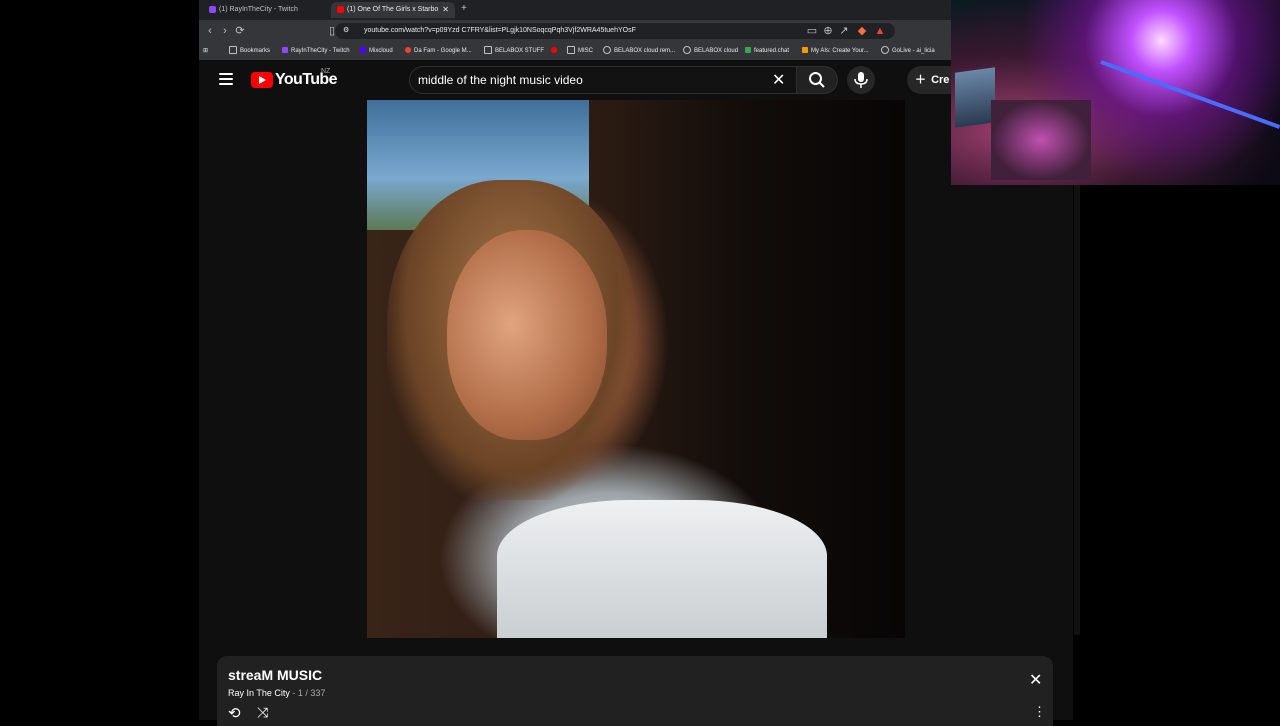  I want to click on ai-icon, so click(805, 50).